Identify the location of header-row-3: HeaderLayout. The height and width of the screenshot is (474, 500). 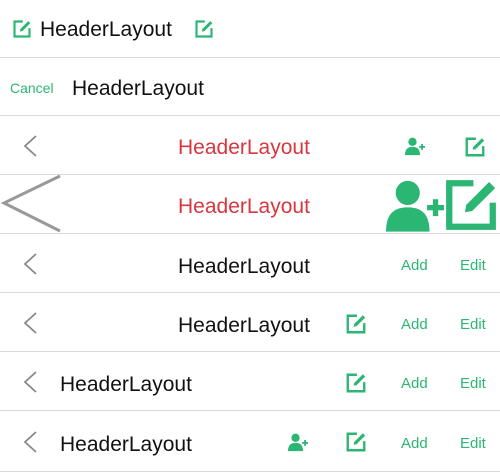
(250, 146).